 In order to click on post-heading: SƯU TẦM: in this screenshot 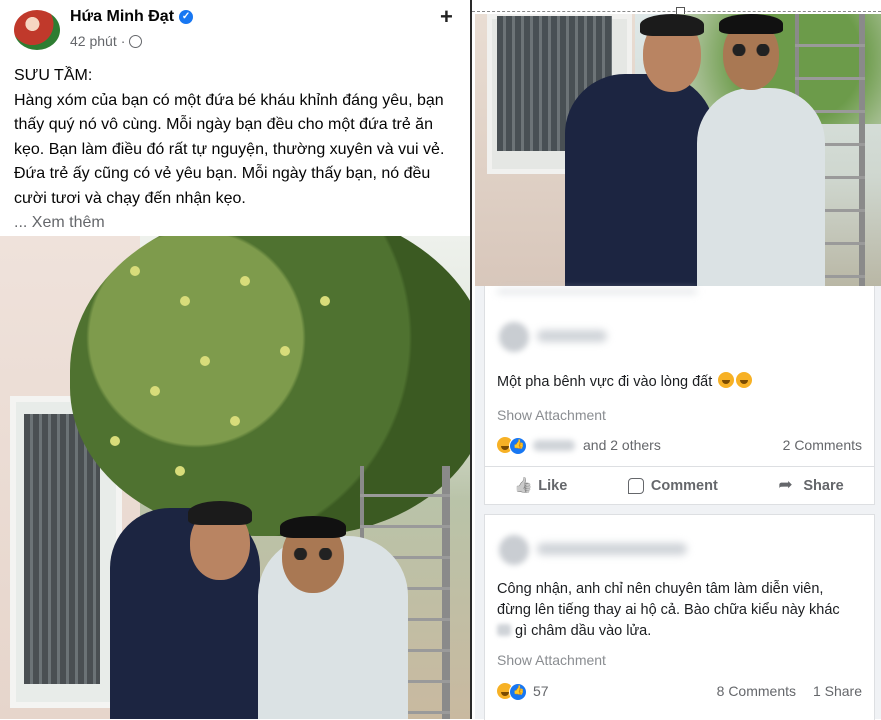, I will do `click(53, 75)`.